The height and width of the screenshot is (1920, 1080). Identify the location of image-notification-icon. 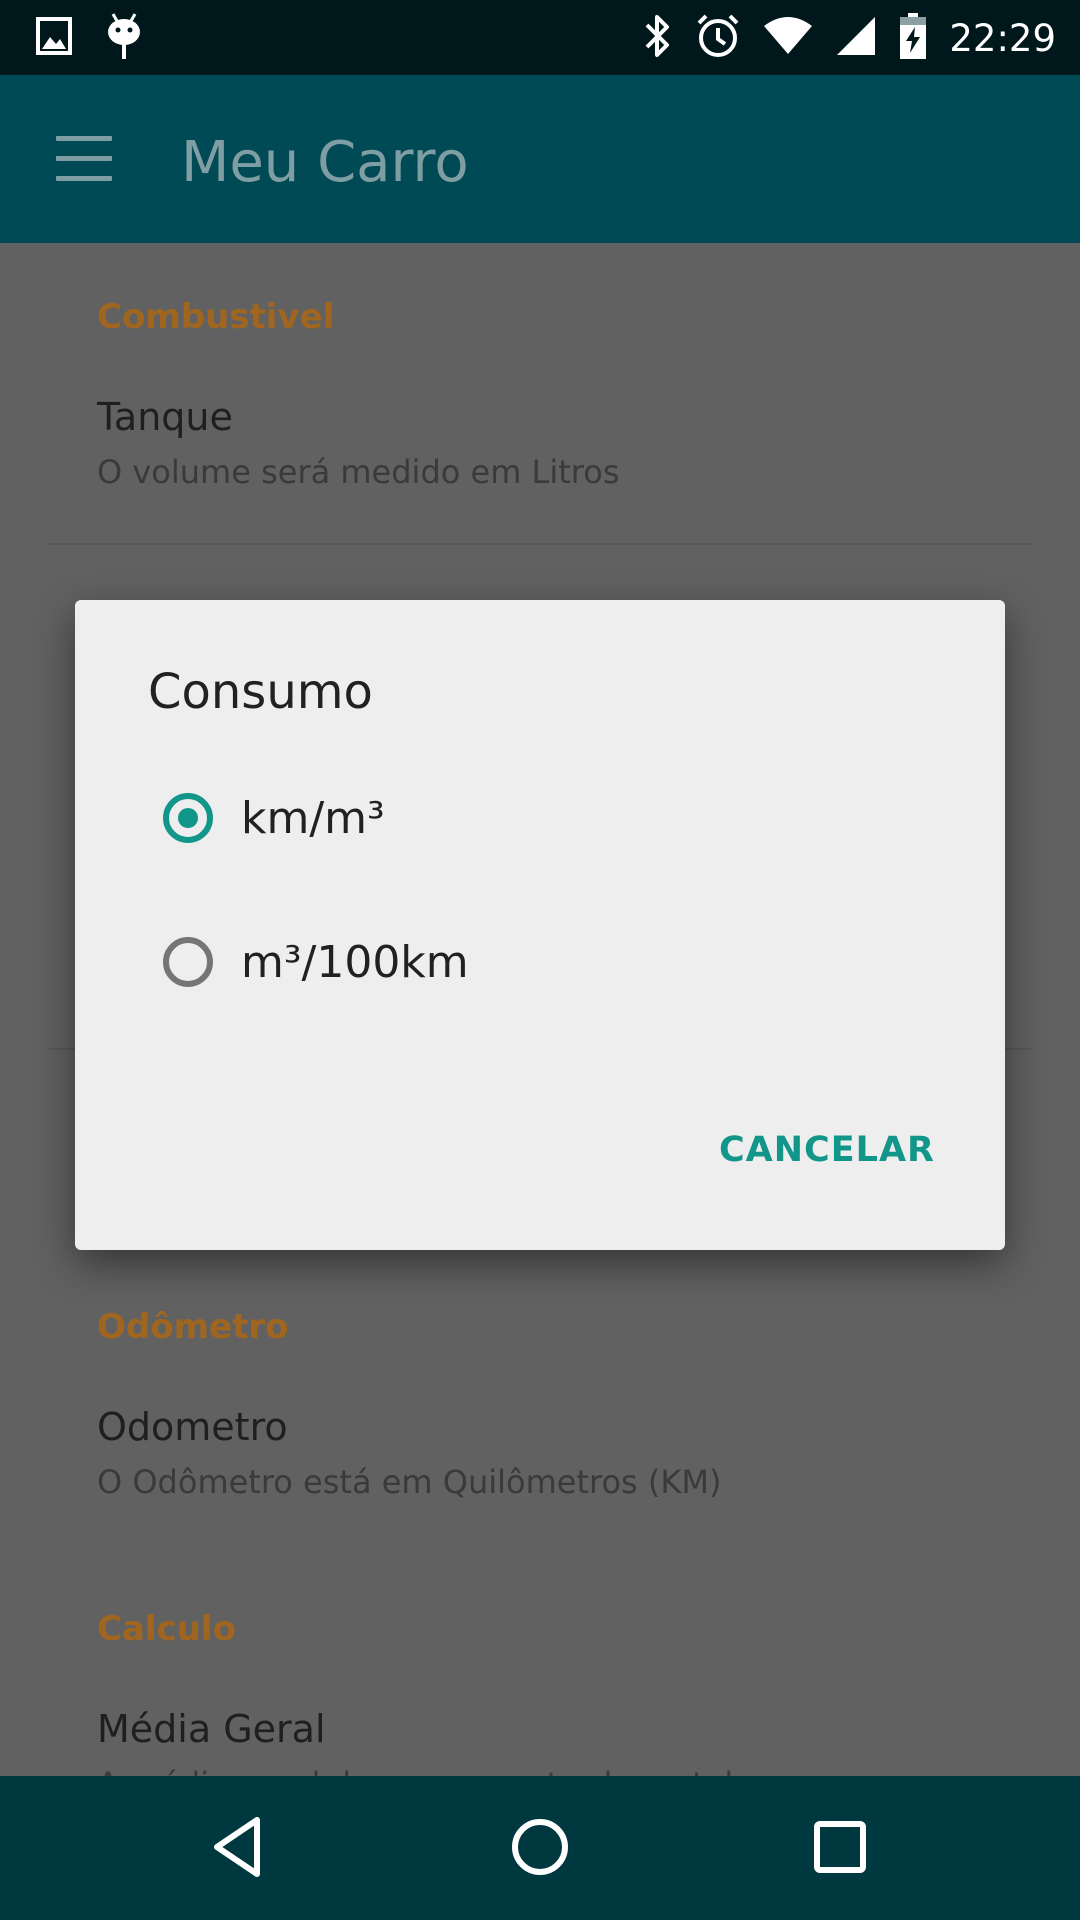
(54, 38).